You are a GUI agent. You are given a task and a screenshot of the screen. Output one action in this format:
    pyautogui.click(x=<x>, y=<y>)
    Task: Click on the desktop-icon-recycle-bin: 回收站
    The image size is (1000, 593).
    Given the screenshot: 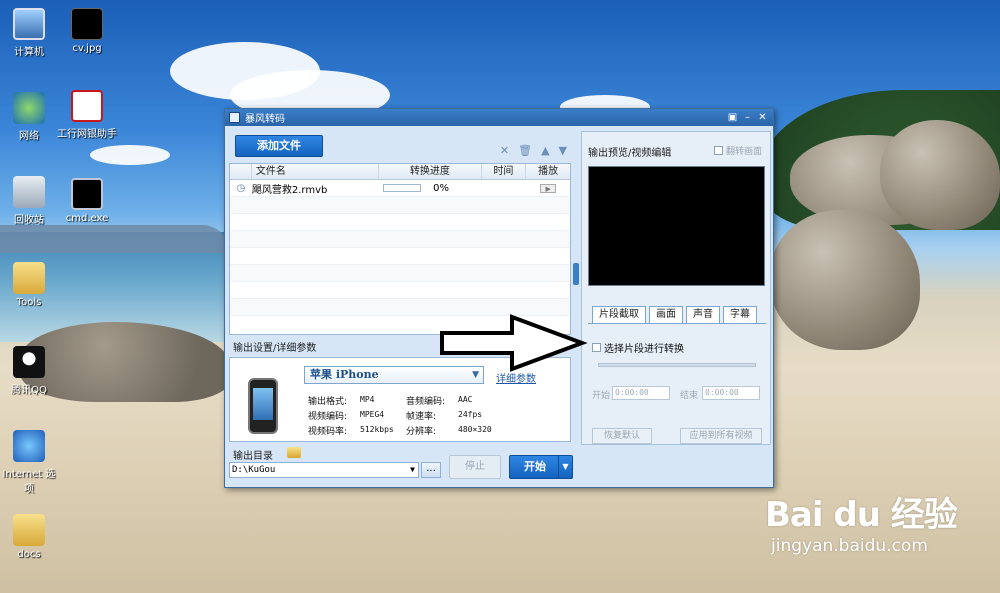 What is the action you would take?
    pyautogui.click(x=29, y=201)
    